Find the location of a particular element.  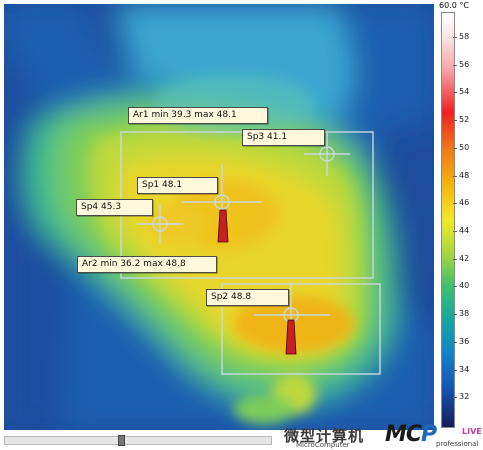

scale-tick: 38 is located at coordinates (461, 313).